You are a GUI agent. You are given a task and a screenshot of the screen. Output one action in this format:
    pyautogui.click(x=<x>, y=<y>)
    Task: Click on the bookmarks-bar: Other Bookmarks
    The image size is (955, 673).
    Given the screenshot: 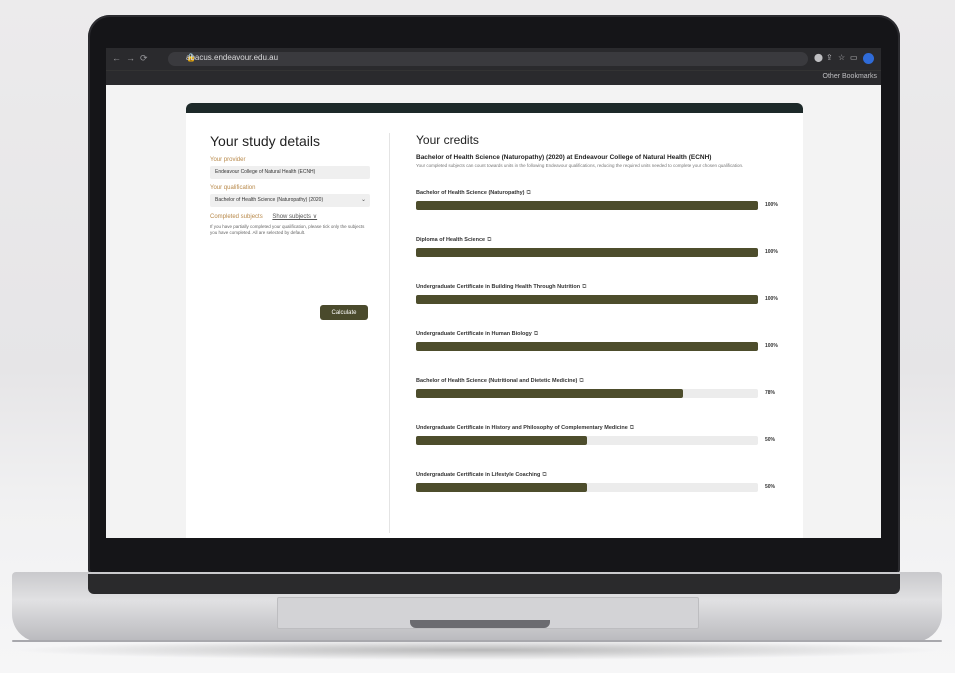 What is the action you would take?
    pyautogui.click(x=493, y=77)
    